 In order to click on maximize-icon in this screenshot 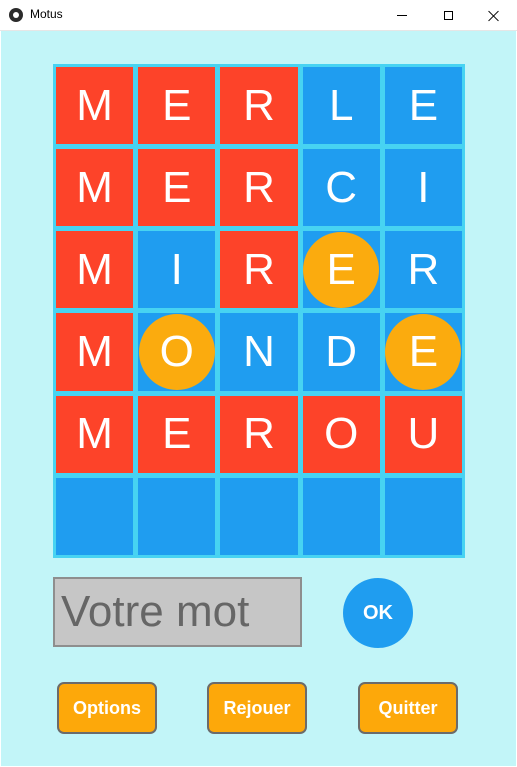, I will do `click(448, 15)`.